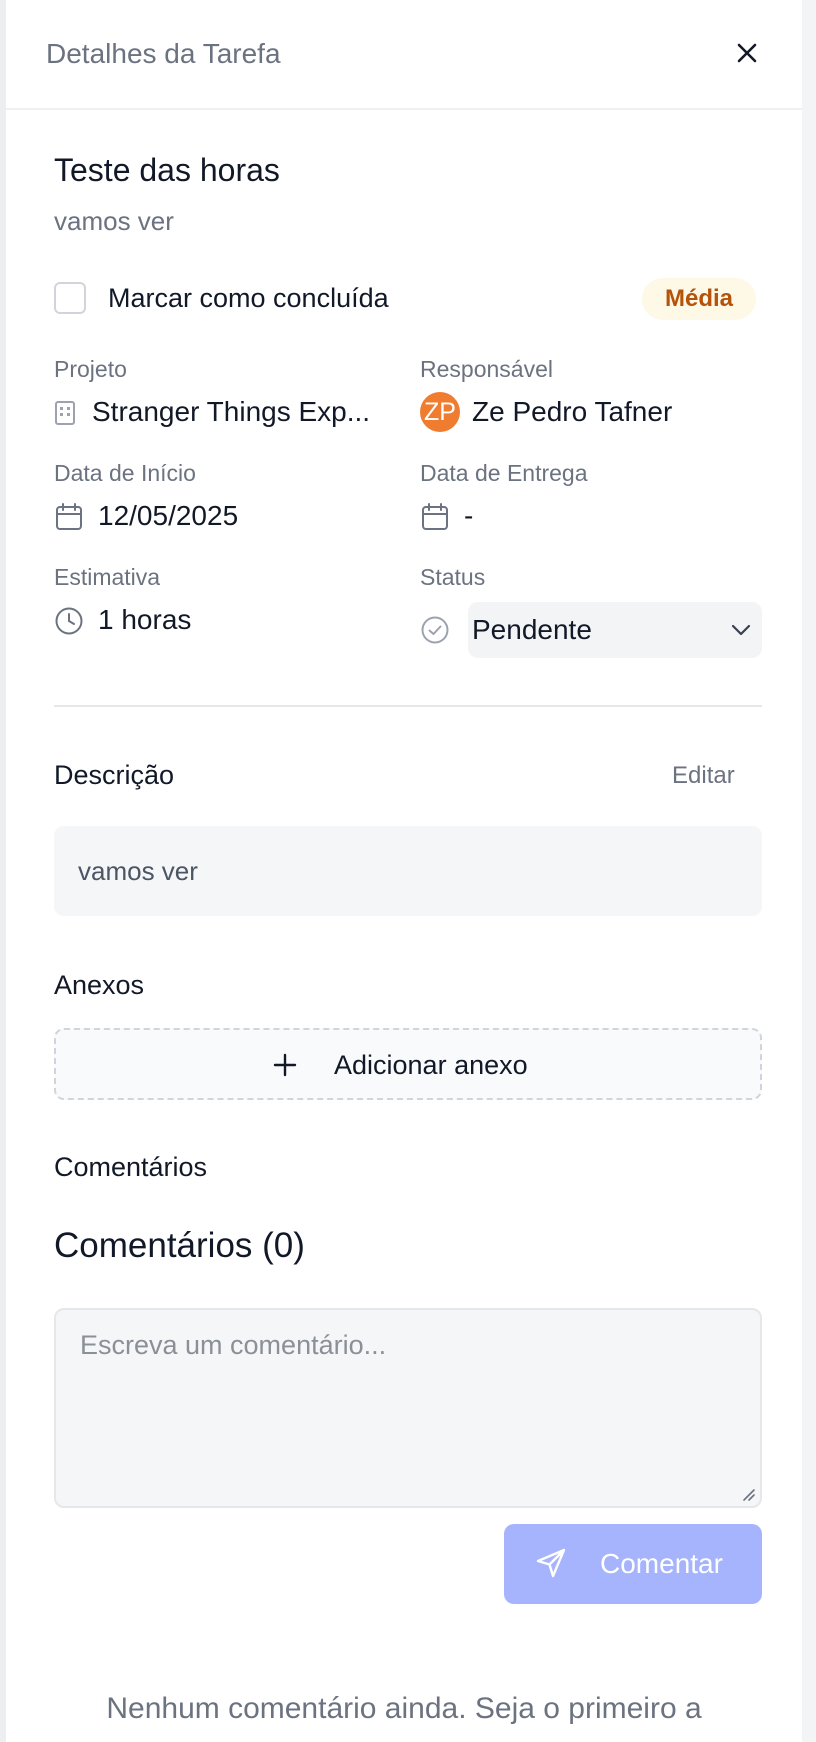 Image resolution: width=816 pixels, height=1742 pixels. What do you see at coordinates (572, 411) in the screenshot?
I see `assignee-value: Ze Pedro Tafner` at bounding box center [572, 411].